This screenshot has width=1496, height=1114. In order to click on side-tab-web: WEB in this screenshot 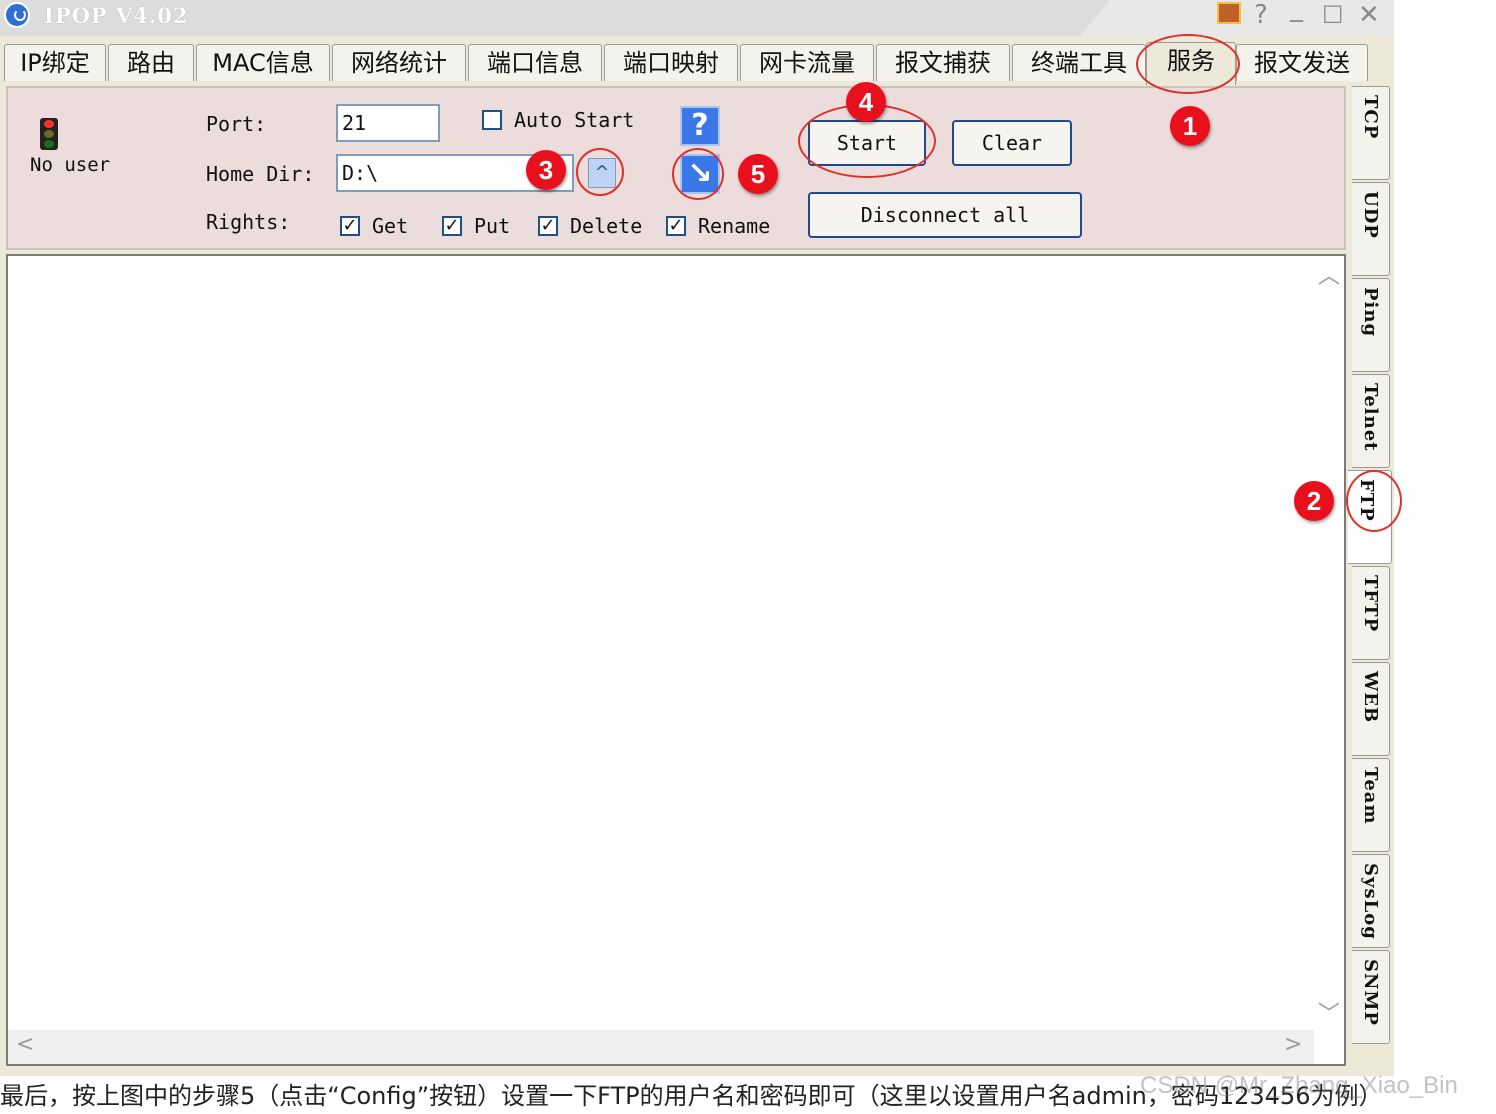, I will do `click(1371, 709)`.